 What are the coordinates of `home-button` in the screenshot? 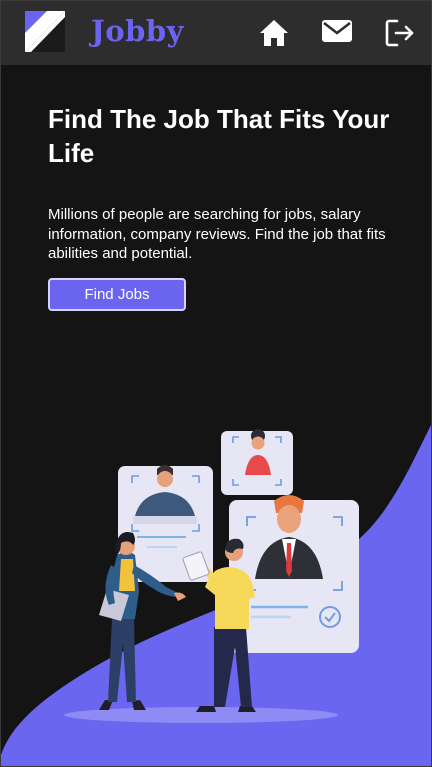 It's located at (274, 33).